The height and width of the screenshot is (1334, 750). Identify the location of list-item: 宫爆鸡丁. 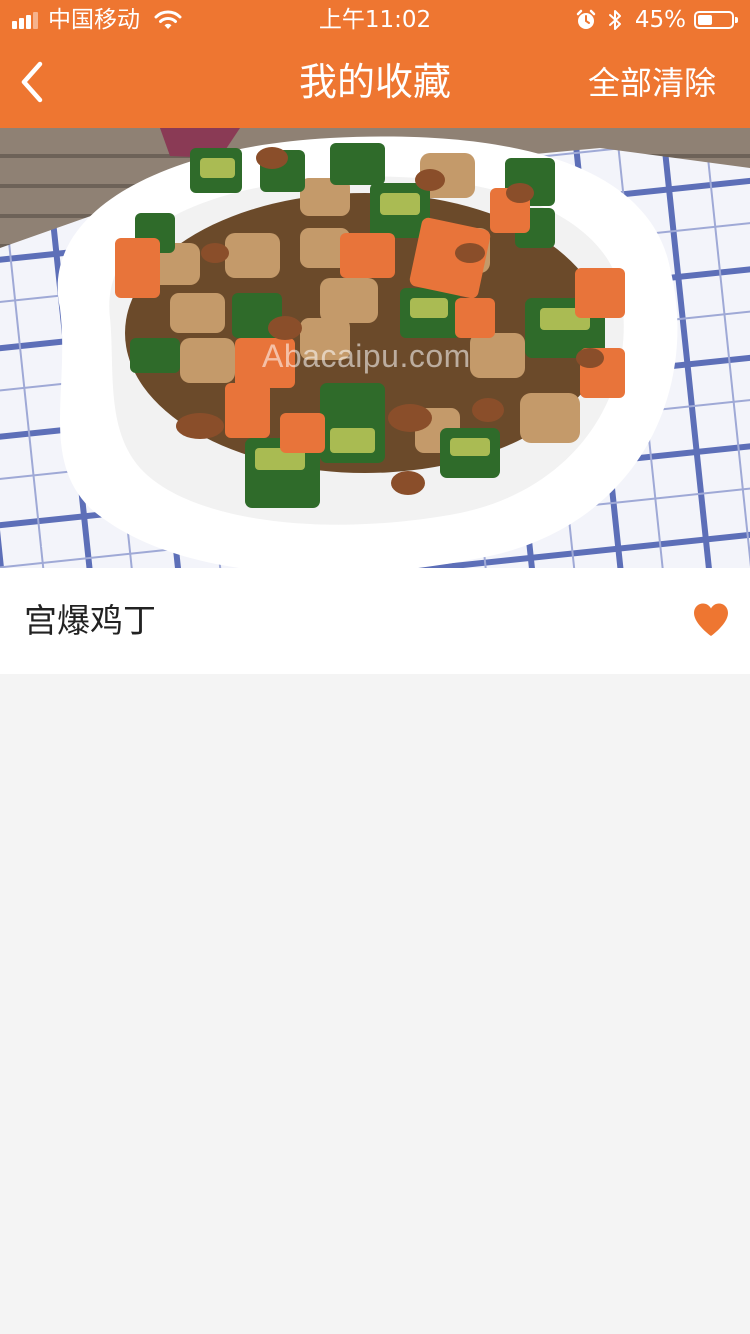
(375, 621).